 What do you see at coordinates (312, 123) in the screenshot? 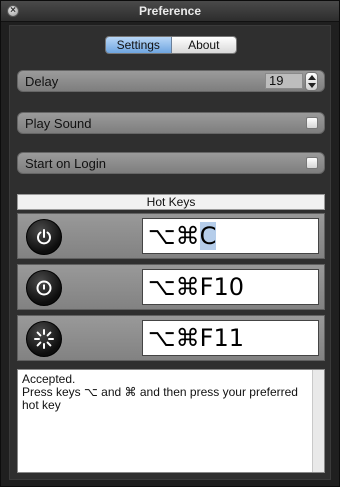
I see `play-sound-checkbox` at bounding box center [312, 123].